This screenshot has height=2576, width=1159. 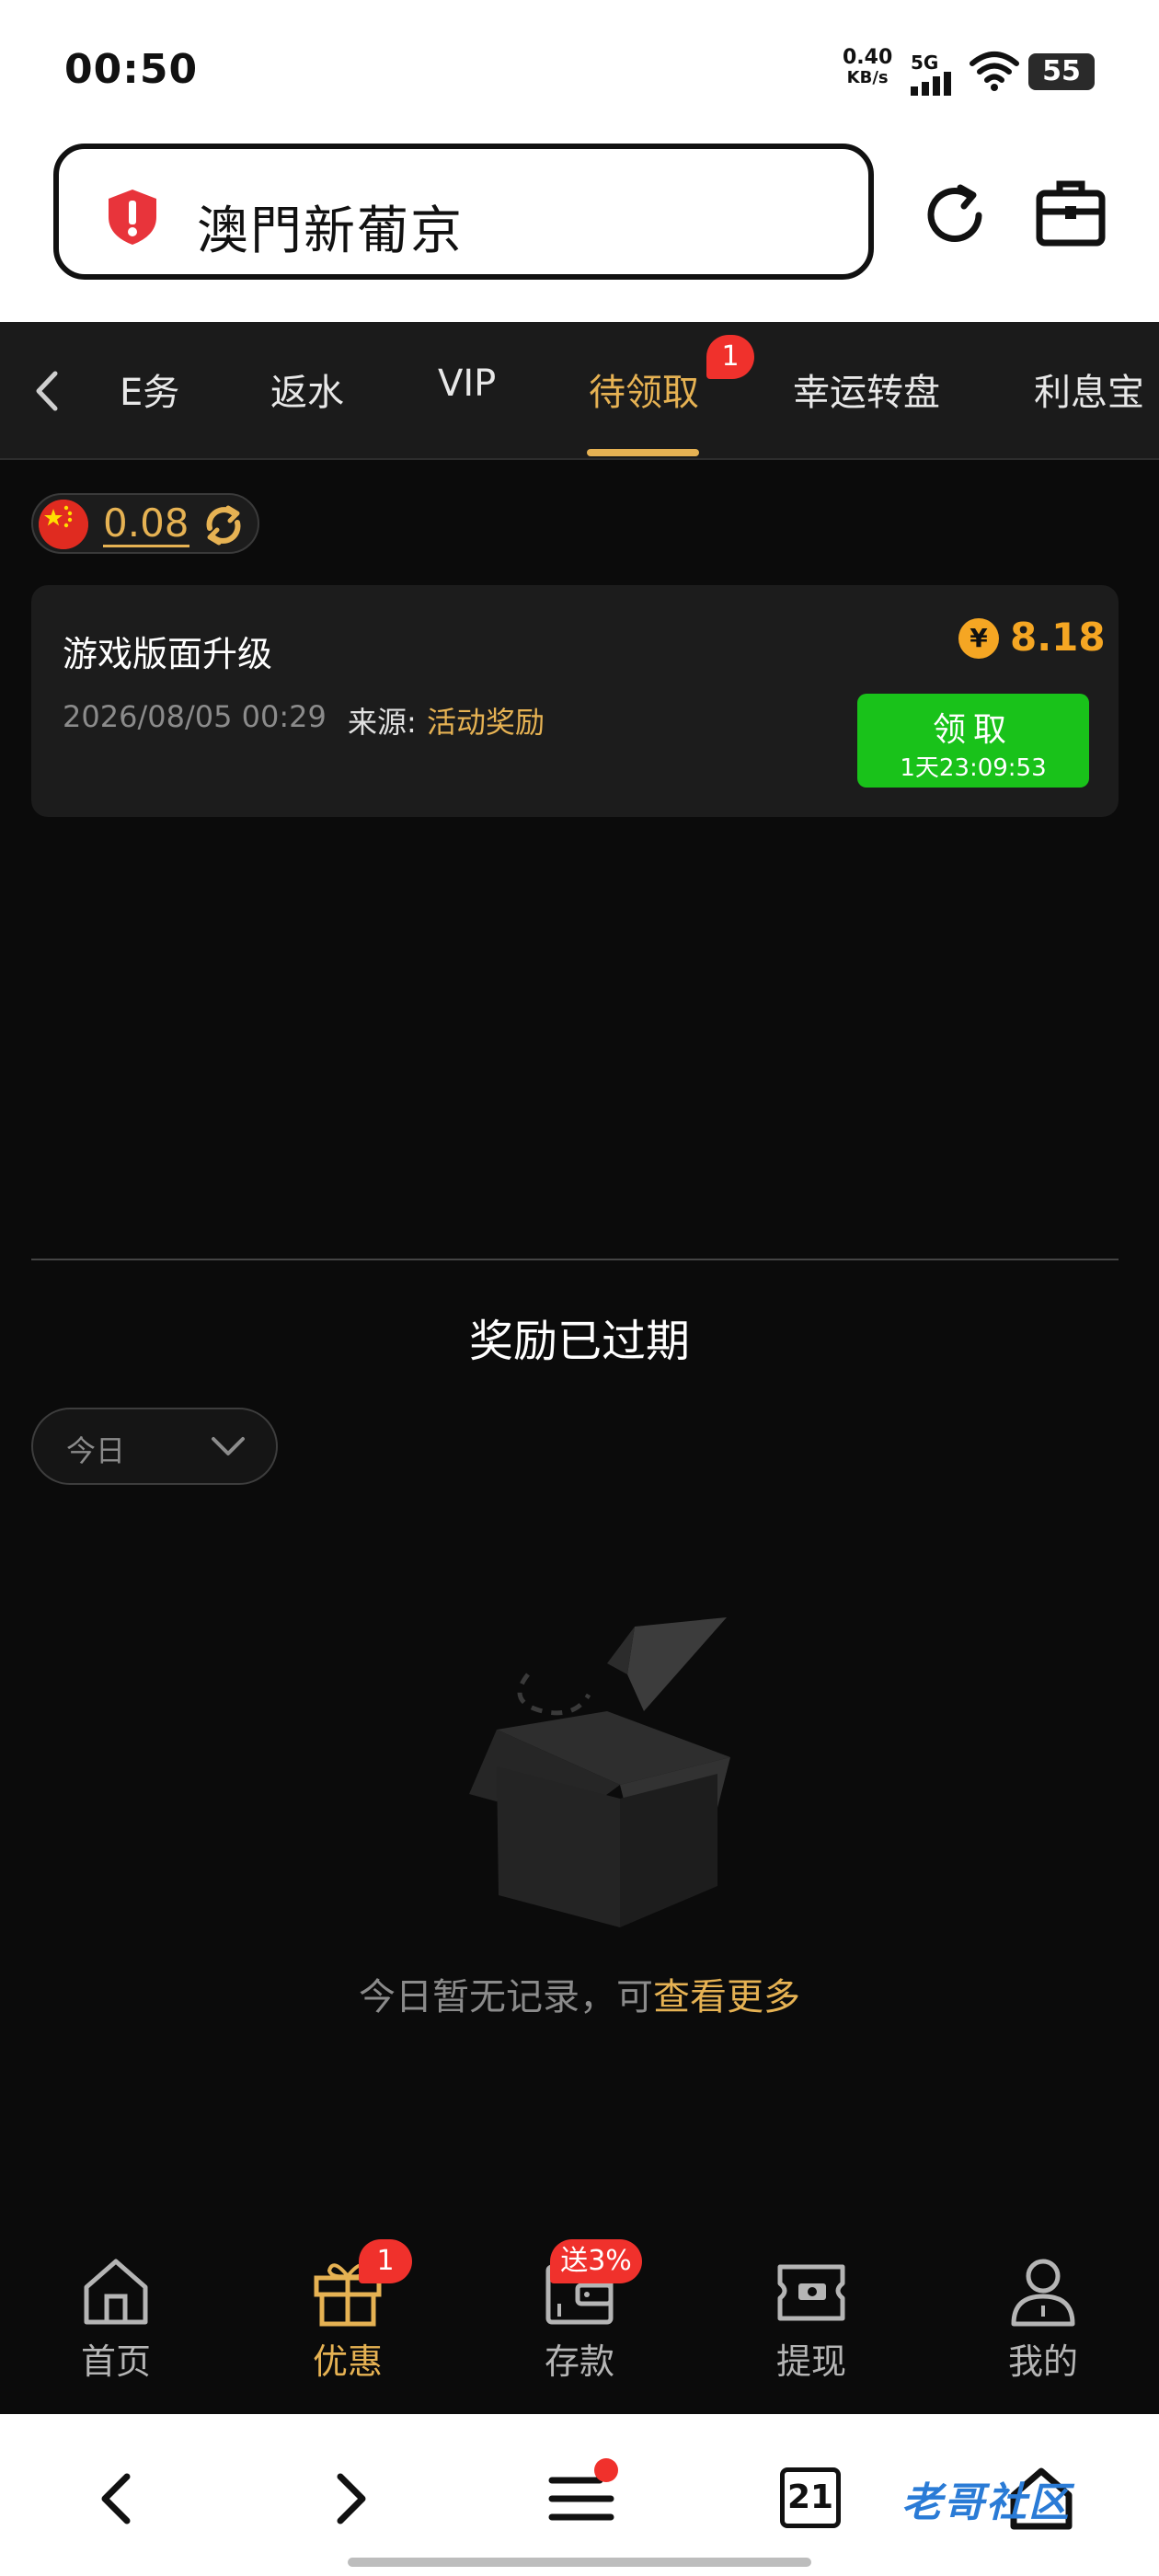 What do you see at coordinates (1089, 389) in the screenshot?
I see `tab-interest: 利息宝` at bounding box center [1089, 389].